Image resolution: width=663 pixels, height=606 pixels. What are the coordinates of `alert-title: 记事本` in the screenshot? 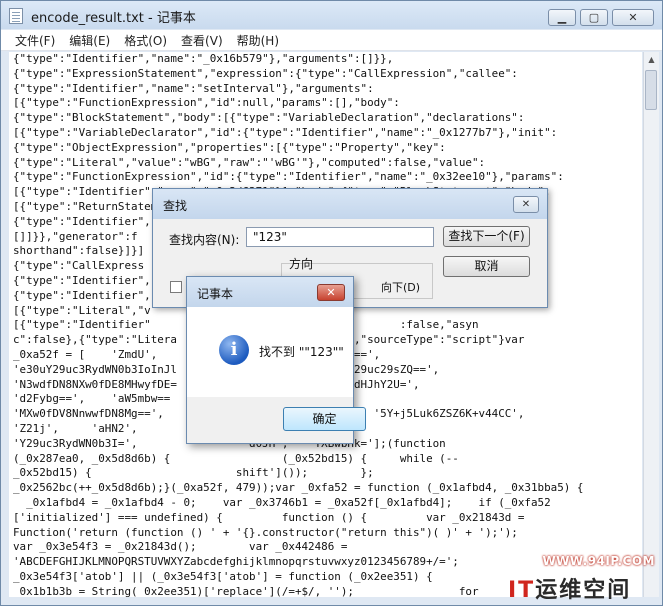 It's located at (215, 294).